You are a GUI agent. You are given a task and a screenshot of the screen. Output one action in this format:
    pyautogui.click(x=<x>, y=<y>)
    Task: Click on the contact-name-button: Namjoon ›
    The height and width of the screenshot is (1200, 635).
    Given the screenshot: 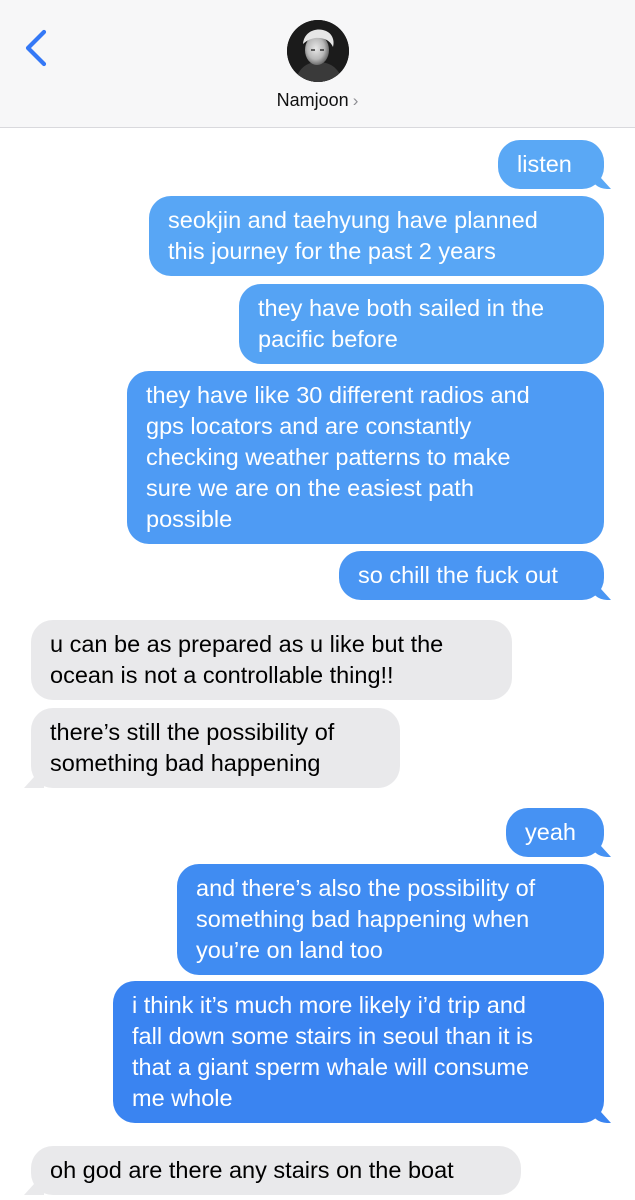 What is the action you would take?
    pyautogui.click(x=317, y=100)
    